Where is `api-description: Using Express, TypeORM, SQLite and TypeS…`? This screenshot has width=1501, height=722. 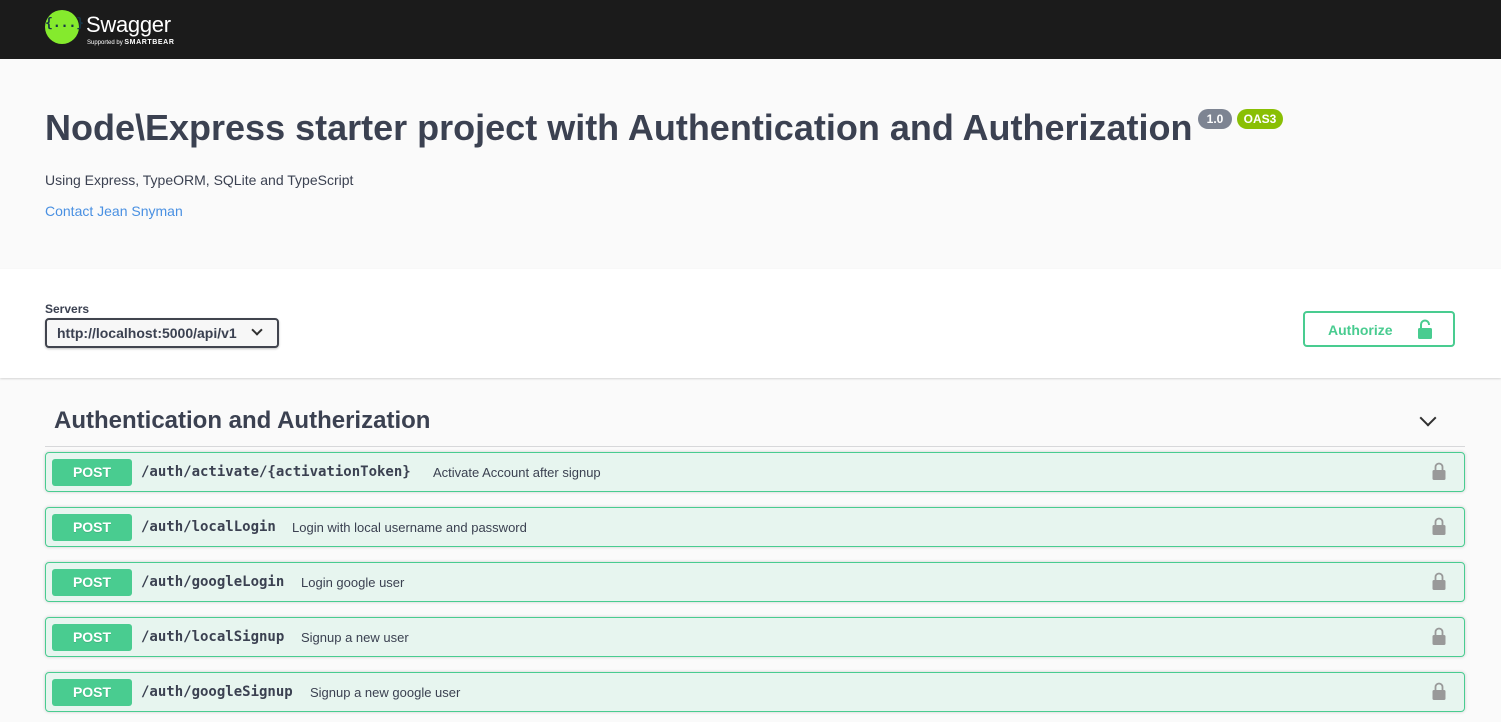
api-description: Using Express, TypeORM, SQLite and TypeS… is located at coordinates (199, 180).